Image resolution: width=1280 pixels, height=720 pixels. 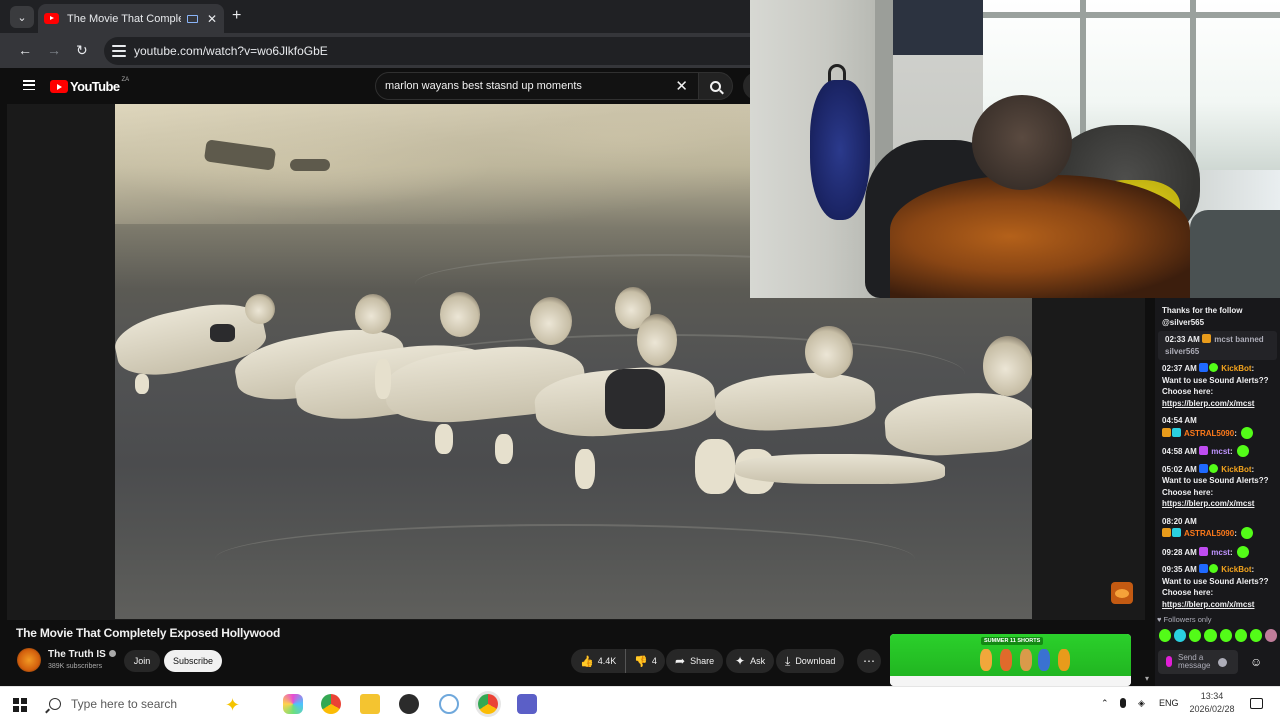 What do you see at coordinates (1256, 703) in the screenshot?
I see `notification-center-icon` at bounding box center [1256, 703].